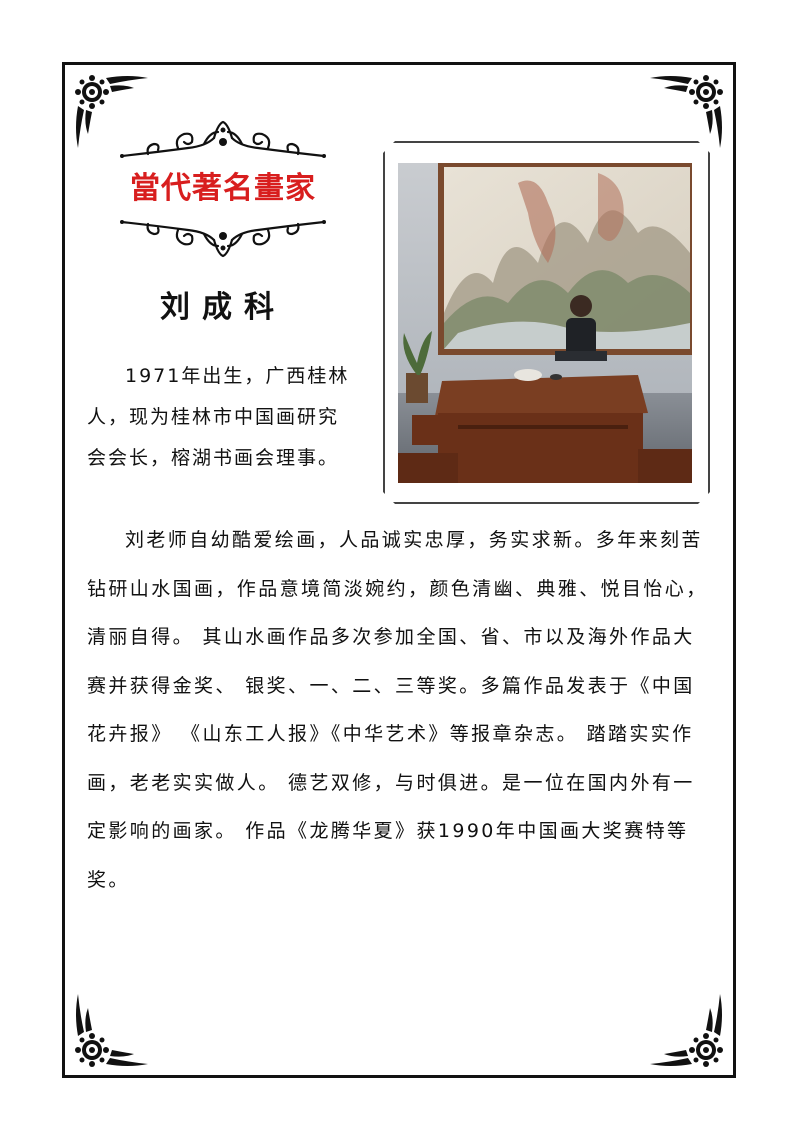  Describe the element at coordinates (218, 417) in the screenshot. I see `artist-intro: 1971年出生，广西桂林人，现为桂林市中国画研究会会长，榕湖书画会理事。` at that location.